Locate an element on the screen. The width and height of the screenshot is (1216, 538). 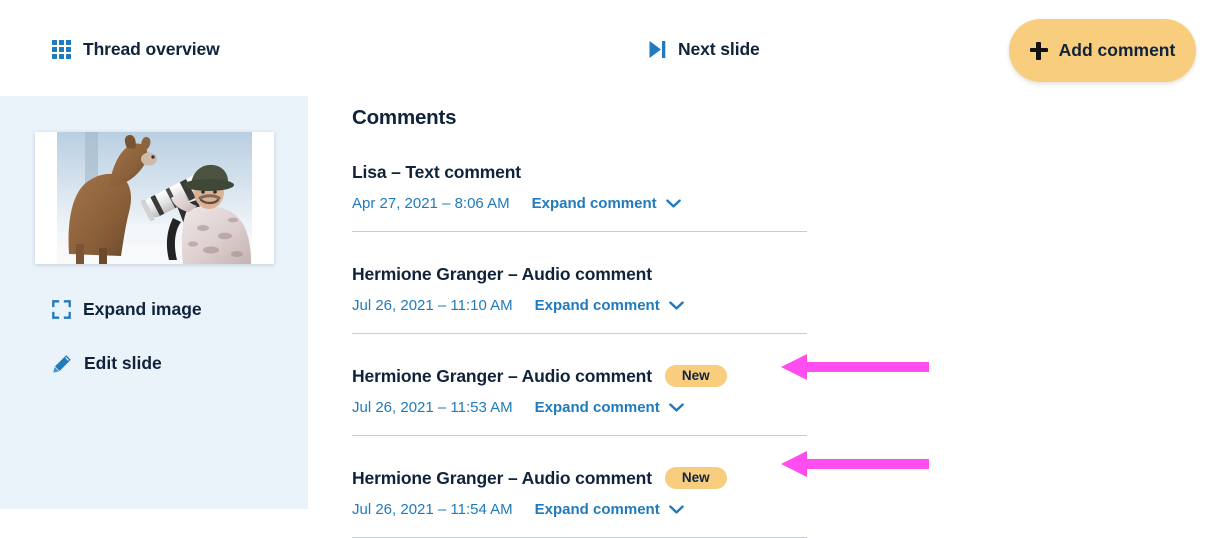
comment-meta: Jul 26, 2021 – 11:10 AM Expand comment is located at coordinates (579, 305).